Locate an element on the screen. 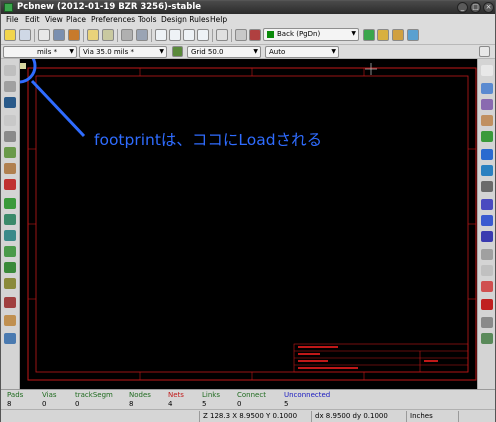 The image size is (496, 422). drc-icon is located at coordinates (255, 35).